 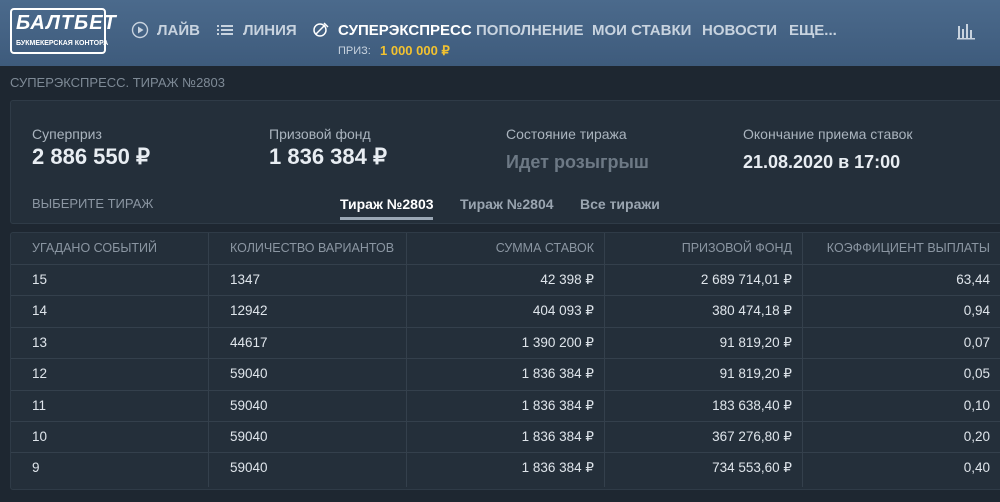 What do you see at coordinates (976, 374) in the screenshot?
I see `payout-coefficient-cell: 0,05` at bounding box center [976, 374].